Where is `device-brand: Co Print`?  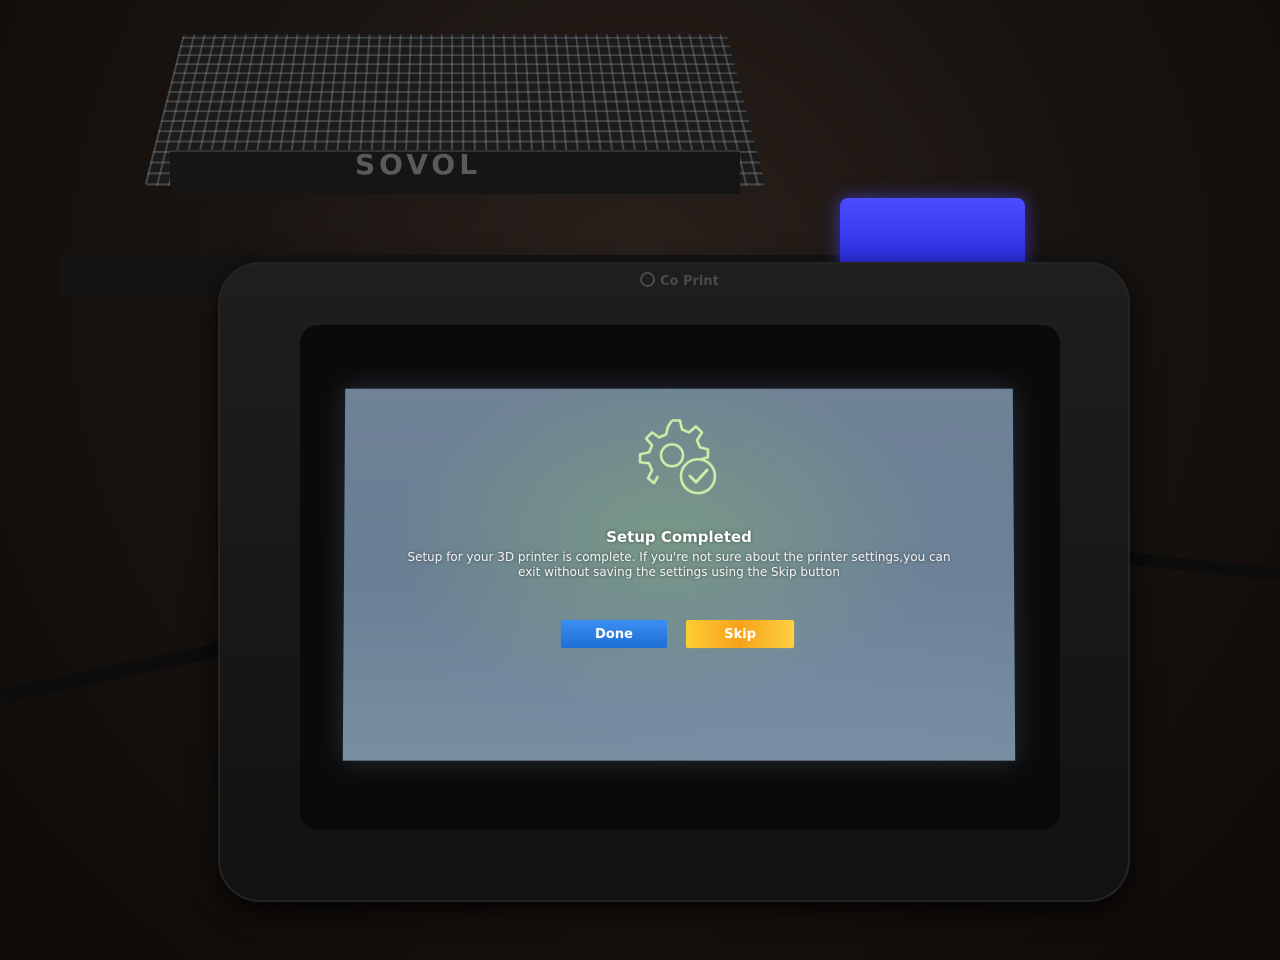
device-brand: Co Print is located at coordinates (679, 280).